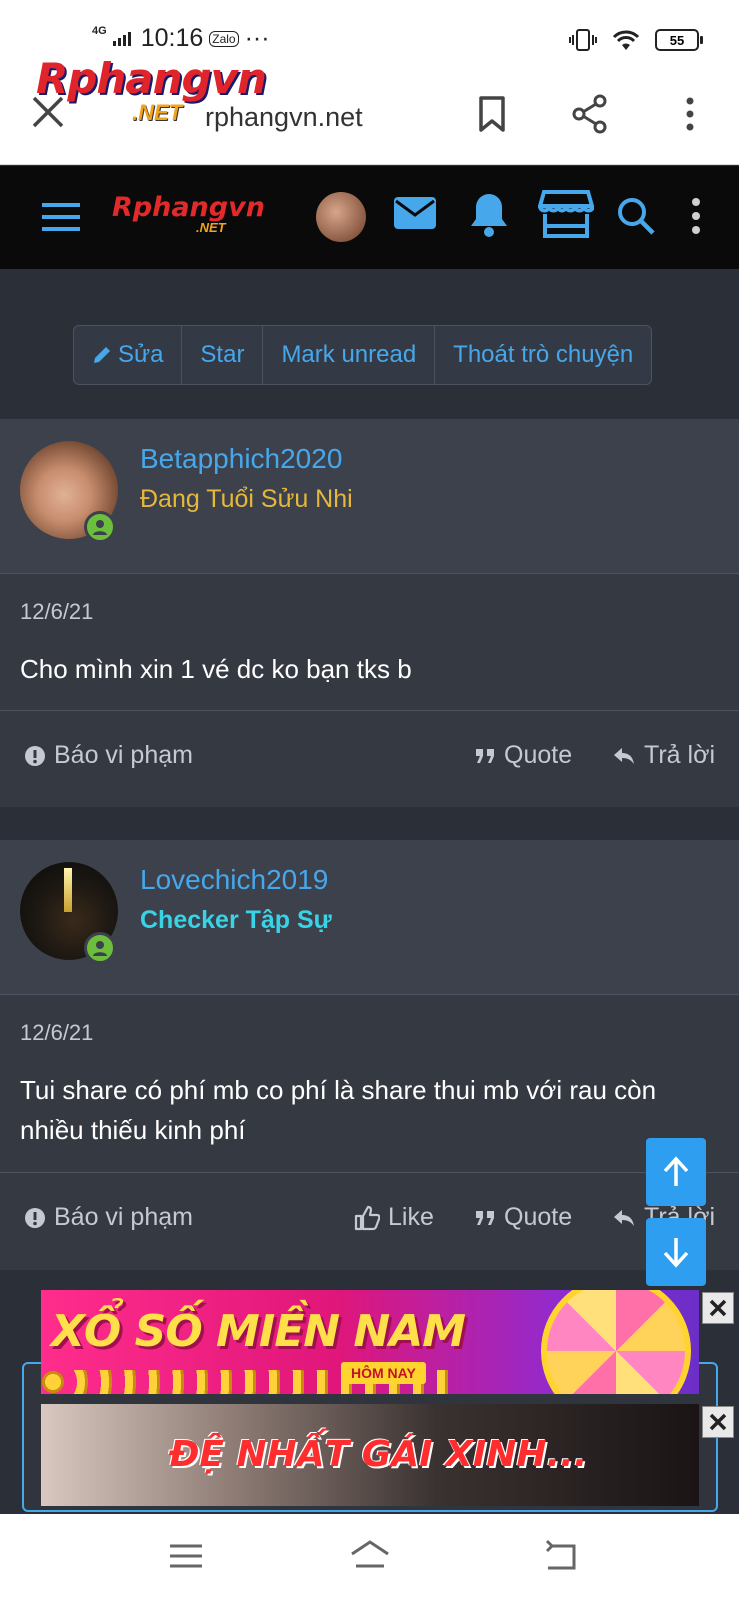  What do you see at coordinates (99, 30) in the screenshot?
I see `network-type: 4G` at bounding box center [99, 30].